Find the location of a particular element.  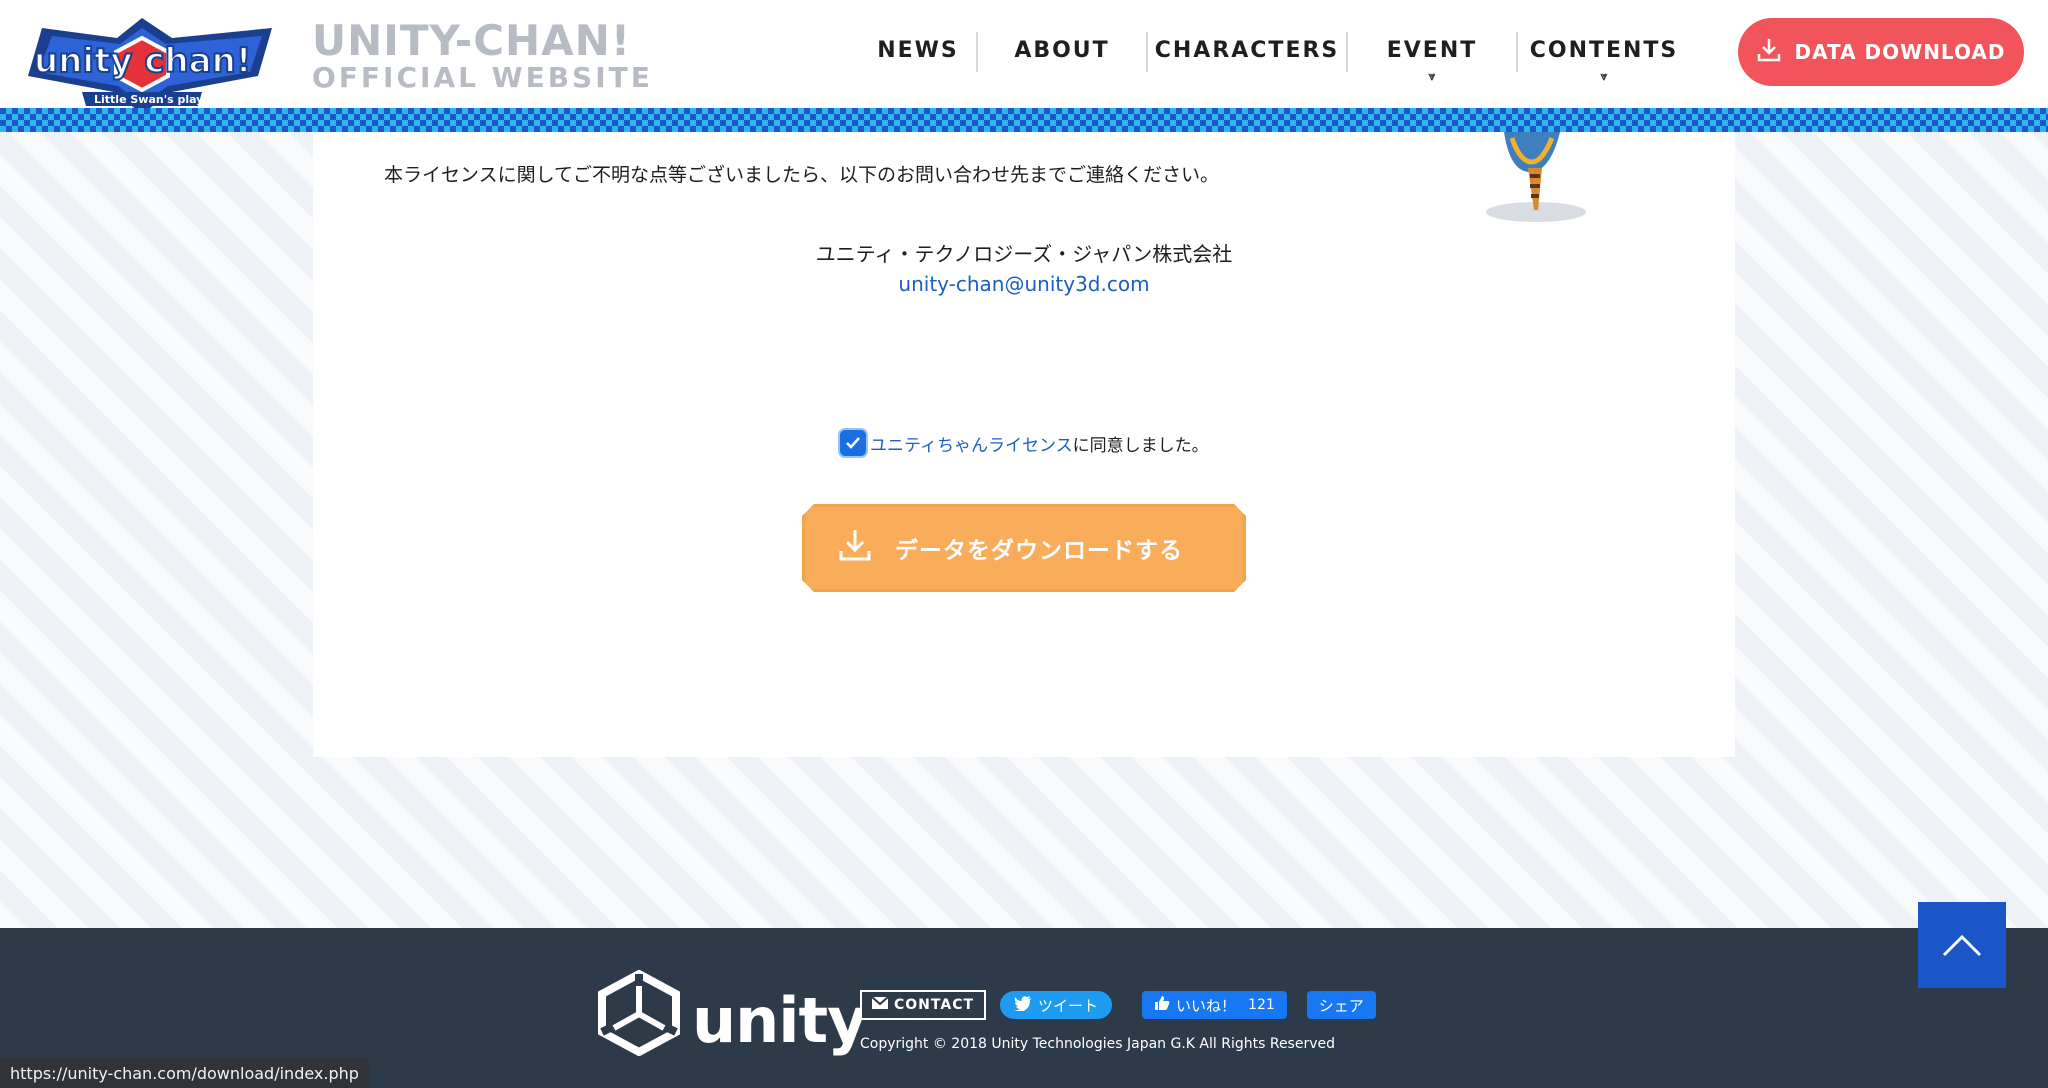

nav-item-characters: CHARACTERS is located at coordinates (1247, 54).